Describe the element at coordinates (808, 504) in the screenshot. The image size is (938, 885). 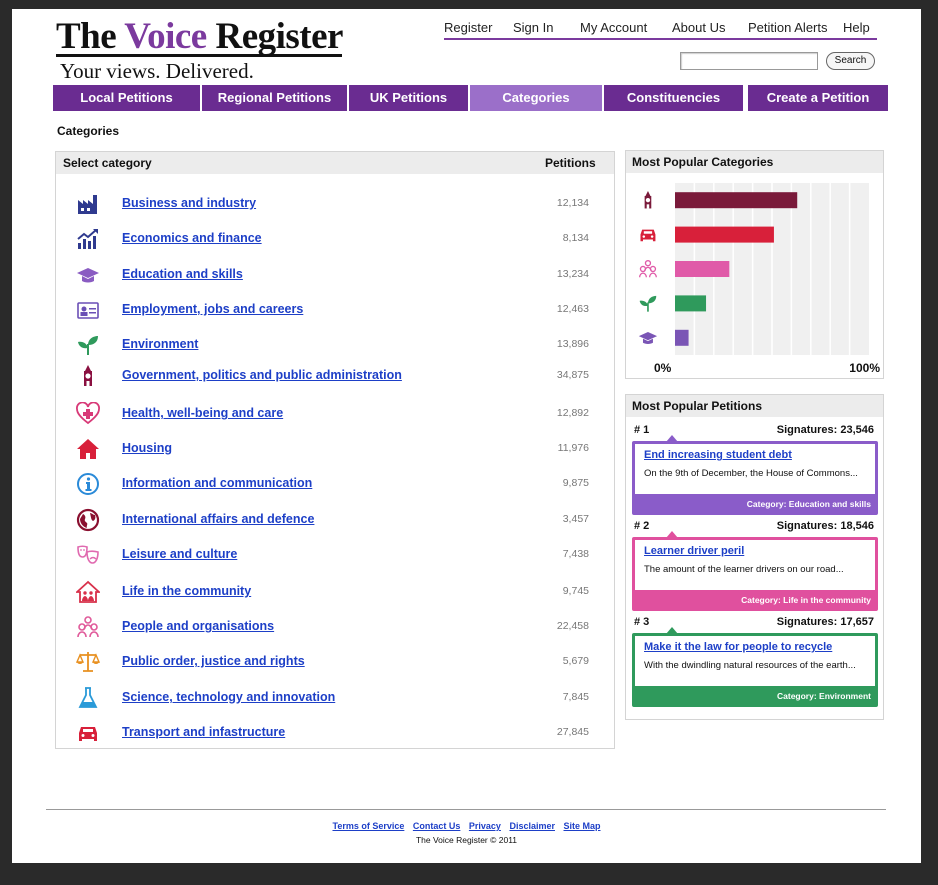
I see `petition-category: Category: Education and skills` at that location.